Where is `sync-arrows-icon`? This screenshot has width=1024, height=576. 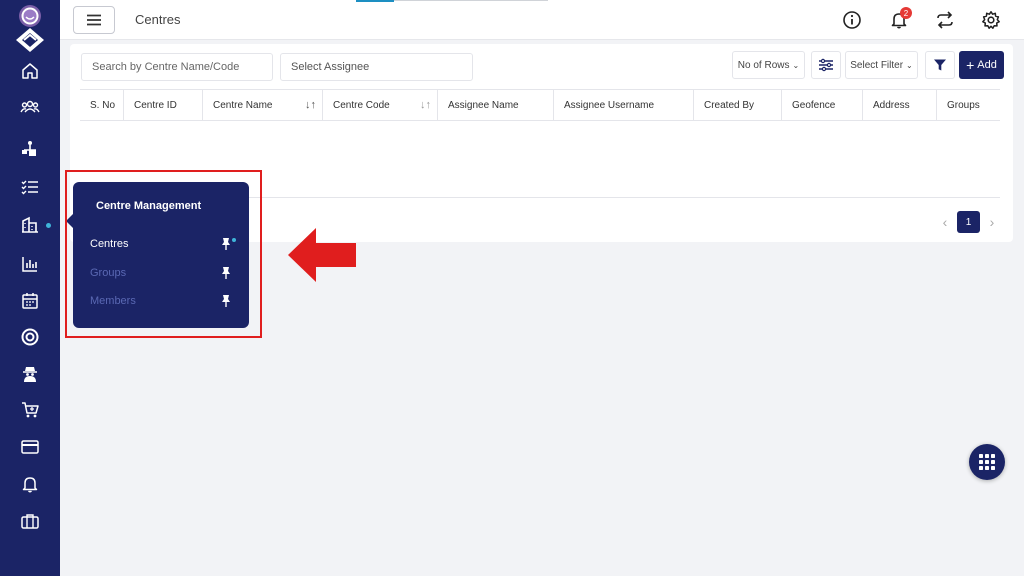 sync-arrows-icon is located at coordinates (945, 20).